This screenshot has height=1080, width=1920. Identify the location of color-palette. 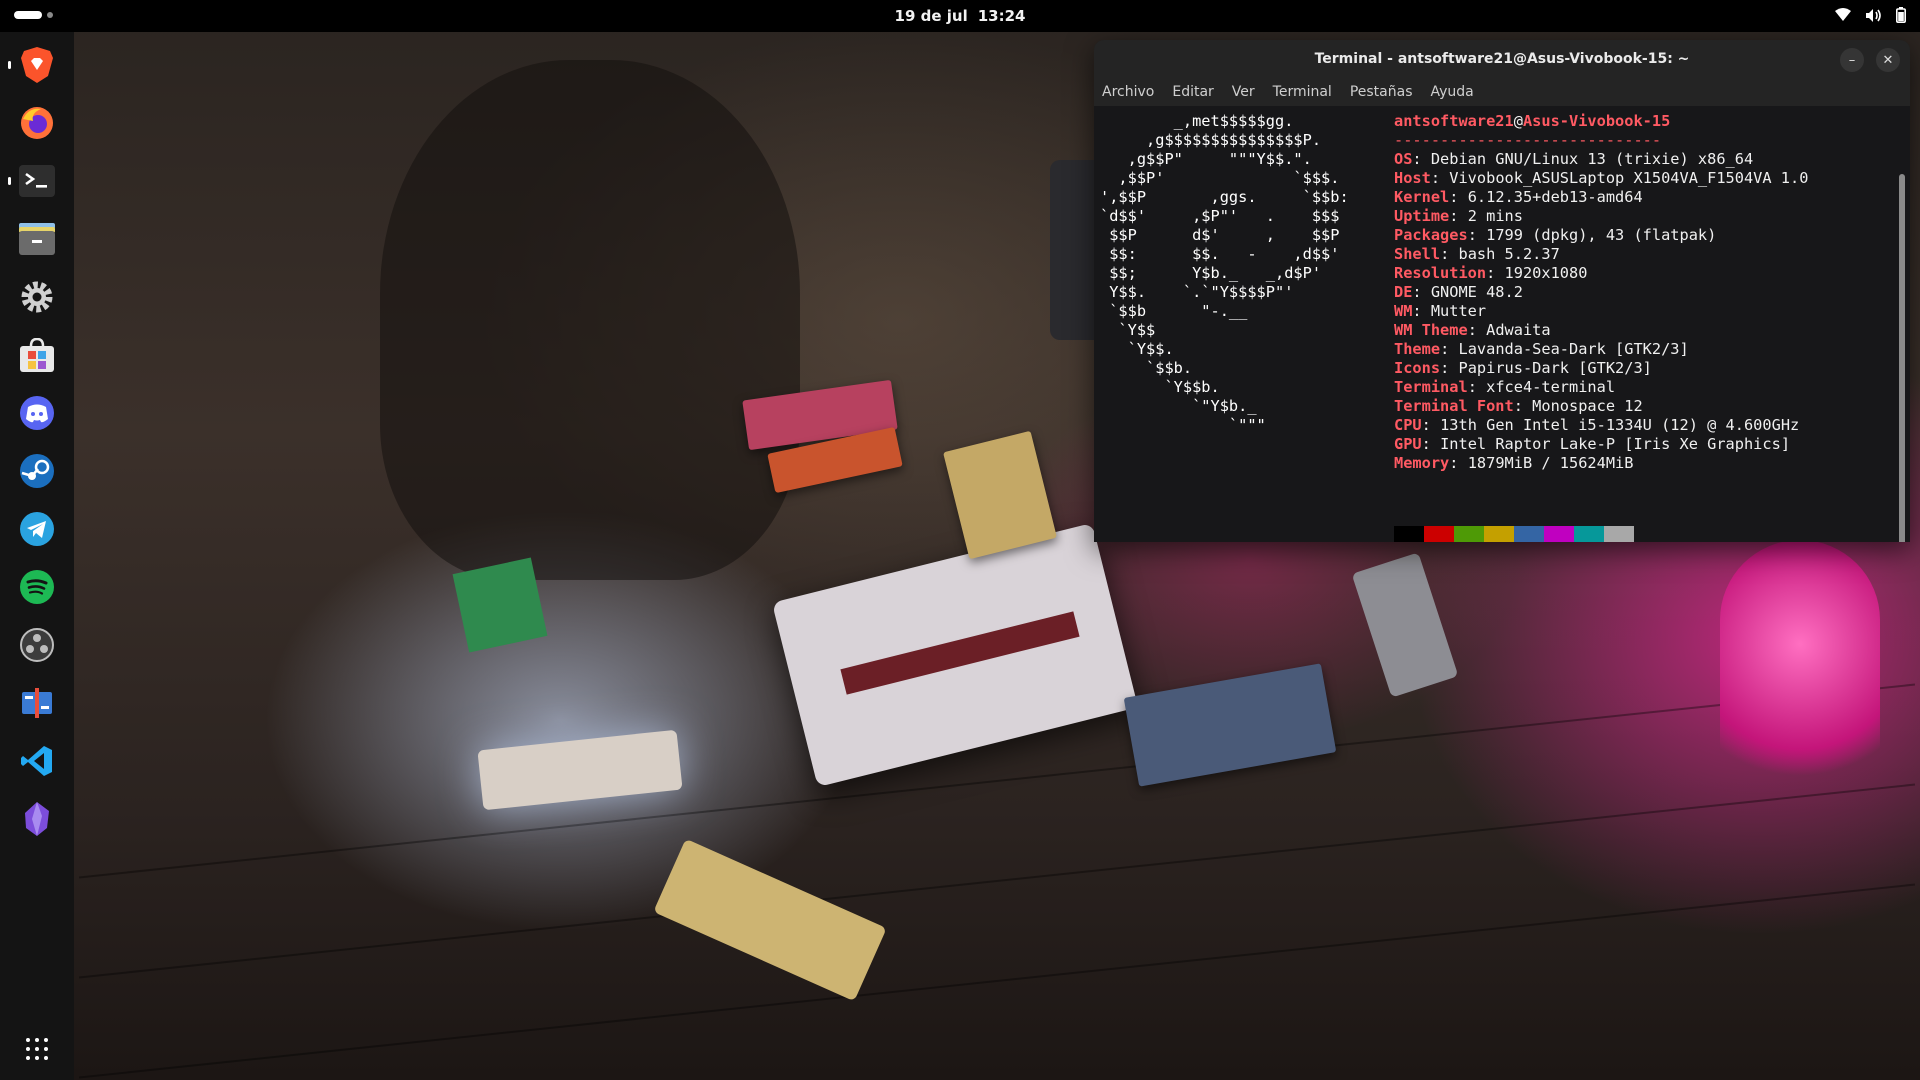
(1514, 534).